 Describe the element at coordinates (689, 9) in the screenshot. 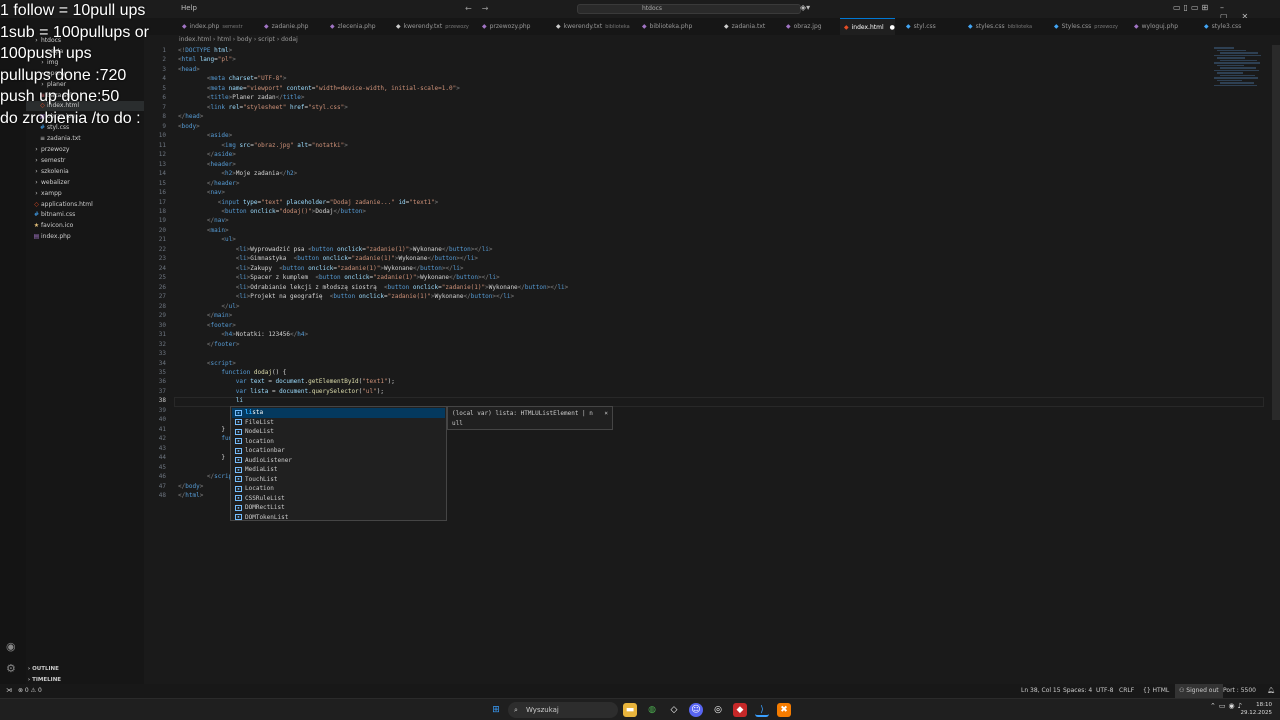

I see `command-center-search: htdocs` at that location.